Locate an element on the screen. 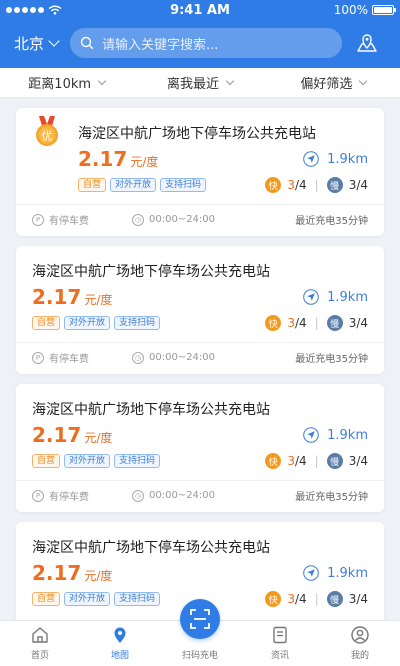 The width and height of the screenshot is (400, 666). tab-scan-charge: 扫码充电 is located at coordinates (200, 632).